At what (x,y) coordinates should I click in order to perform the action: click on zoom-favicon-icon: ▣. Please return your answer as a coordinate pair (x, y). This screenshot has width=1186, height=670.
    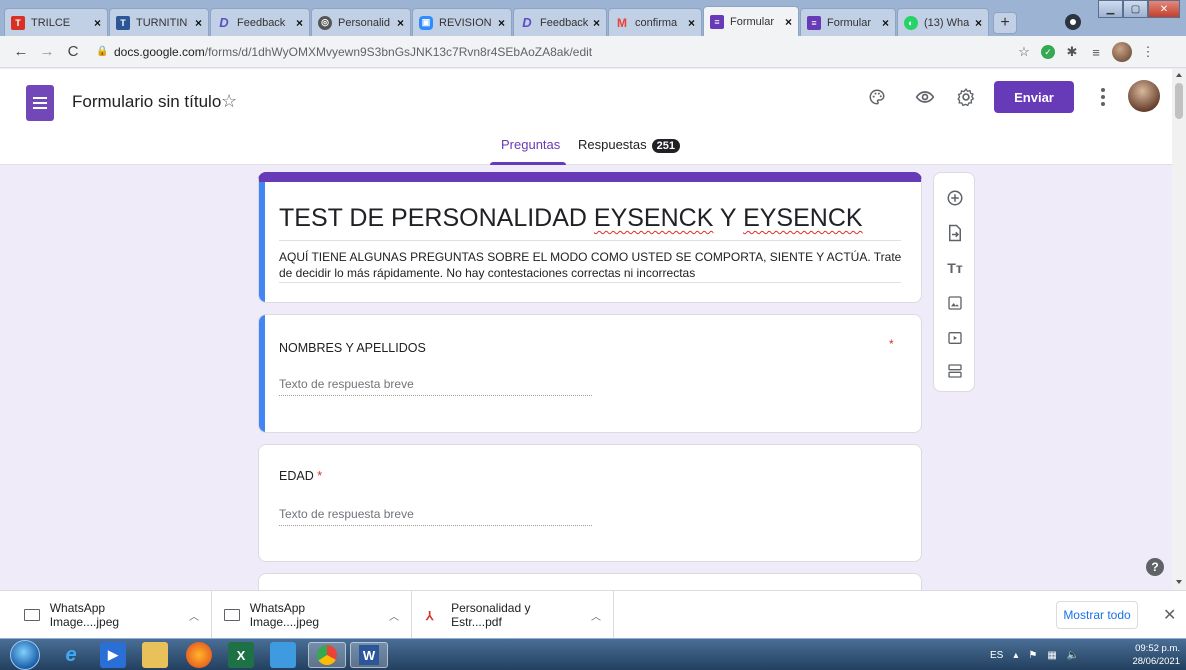
    Looking at the image, I should click on (426, 22).